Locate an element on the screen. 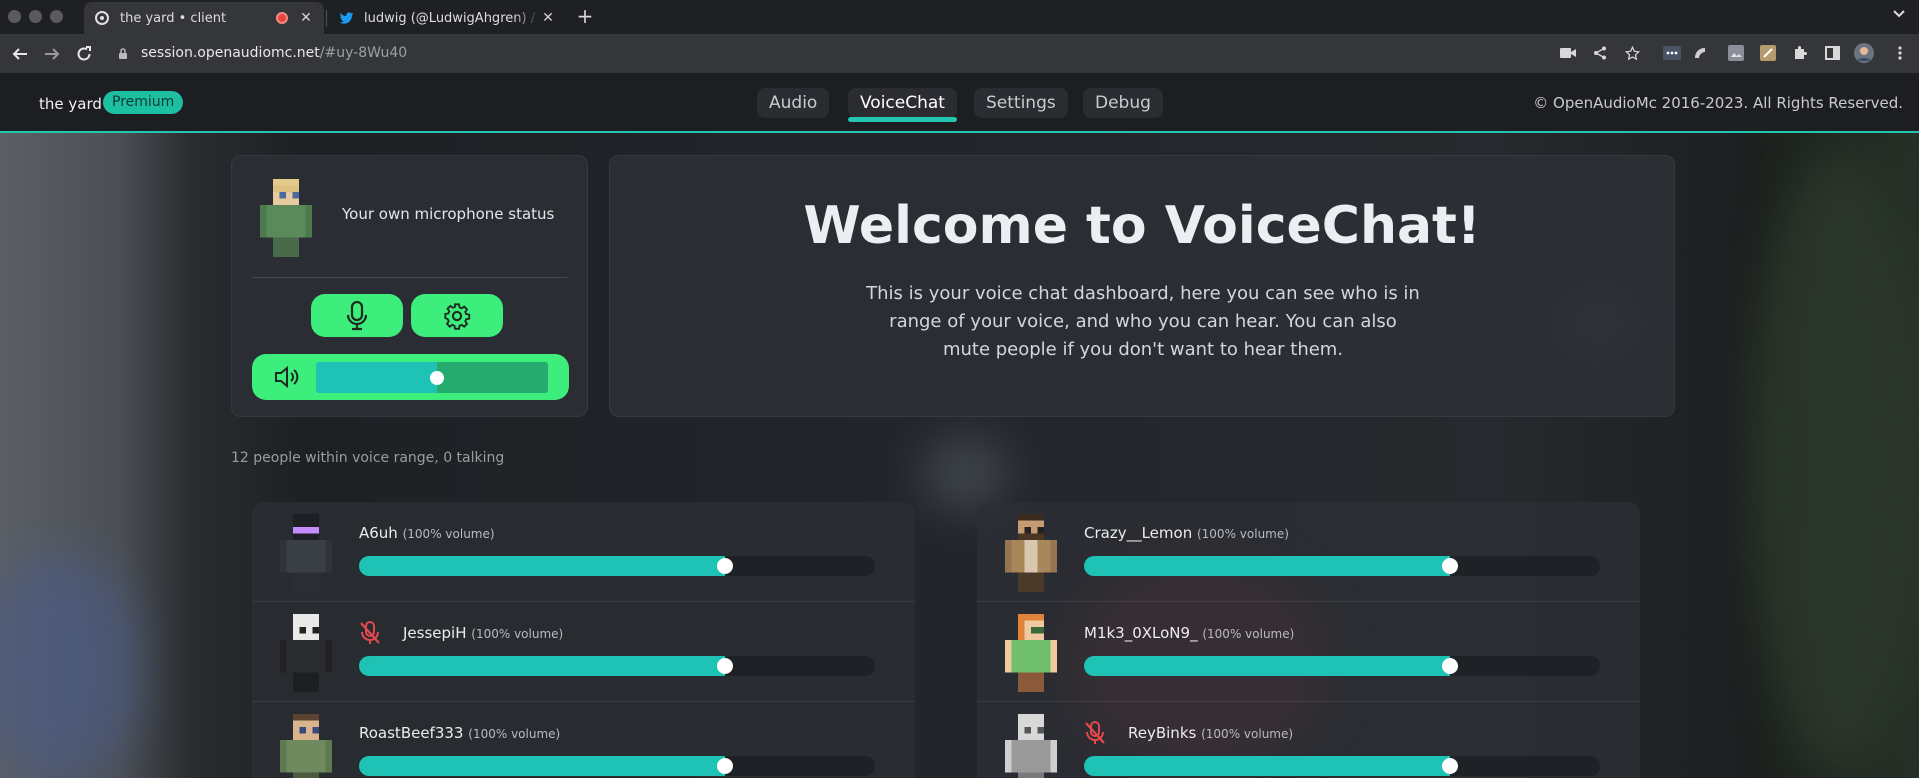 The image size is (1919, 778). recording-indicator-icon is located at coordinates (282, 18).